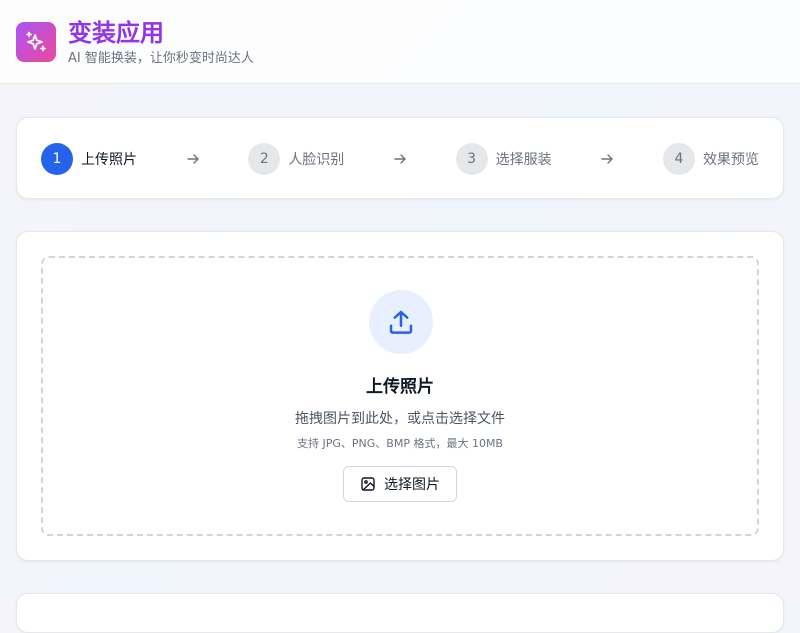 The image size is (800, 633). I want to click on upload-icon, so click(401, 322).